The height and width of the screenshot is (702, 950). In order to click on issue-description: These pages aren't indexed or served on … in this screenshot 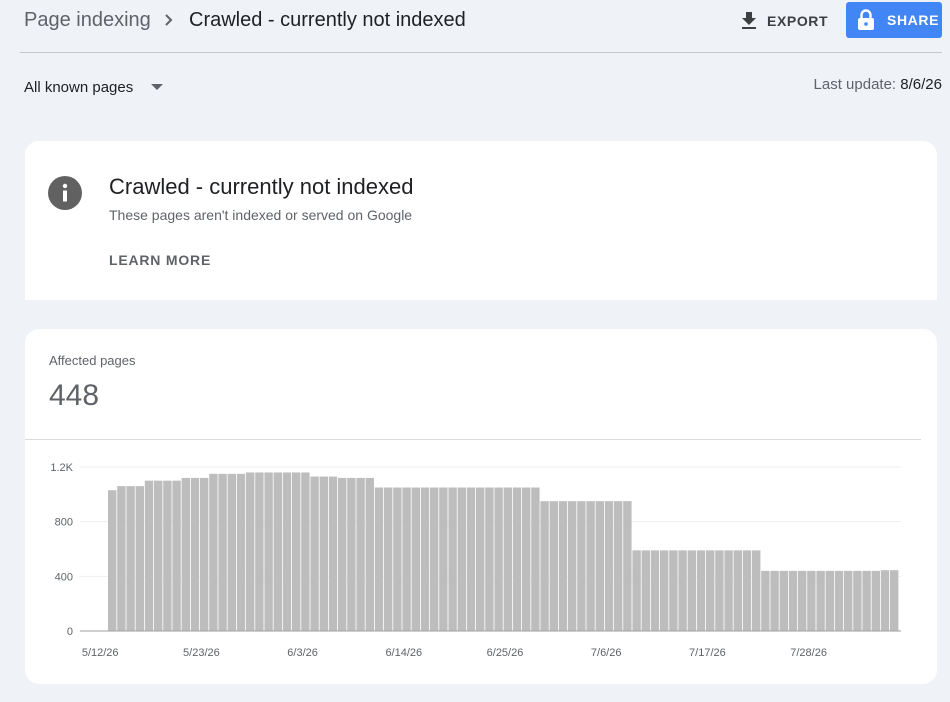, I will do `click(261, 215)`.